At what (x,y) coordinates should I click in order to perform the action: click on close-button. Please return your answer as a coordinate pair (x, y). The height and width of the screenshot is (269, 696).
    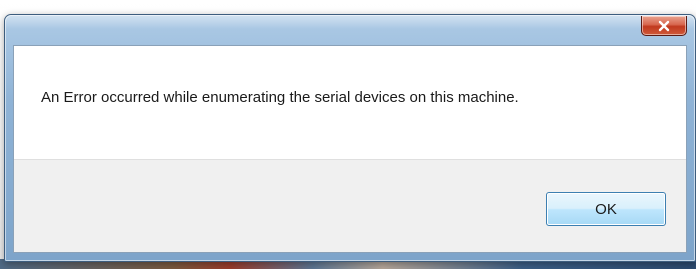
    Looking at the image, I should click on (664, 26).